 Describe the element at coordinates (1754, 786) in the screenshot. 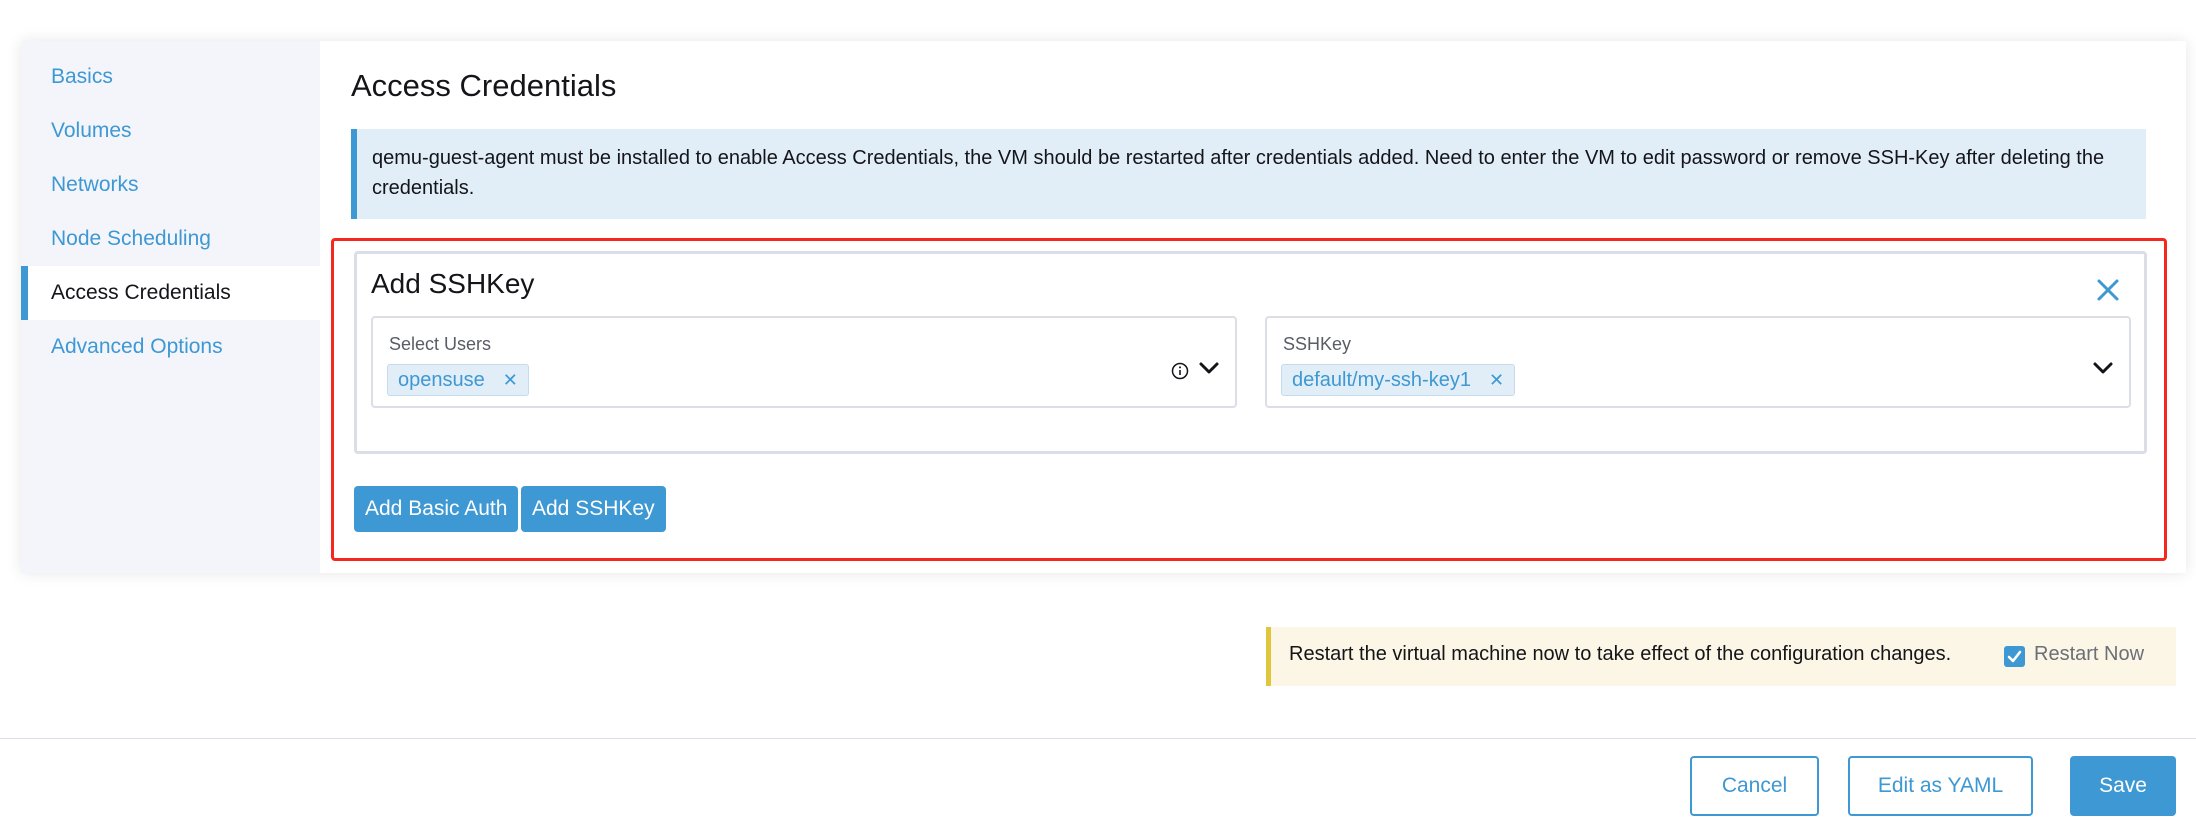

I see `cancel-button: Cancel` at that location.